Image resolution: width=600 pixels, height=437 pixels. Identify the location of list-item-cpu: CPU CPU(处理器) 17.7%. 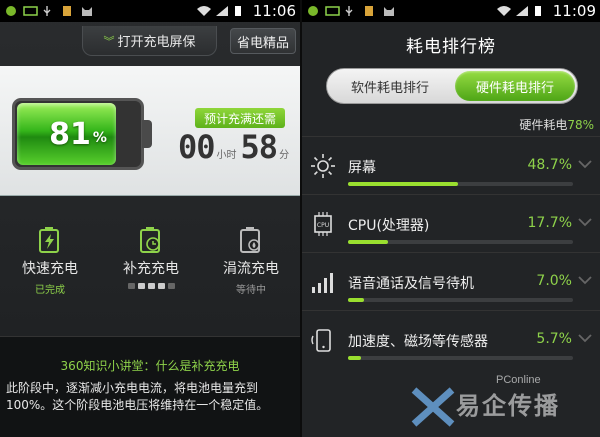
(451, 223).